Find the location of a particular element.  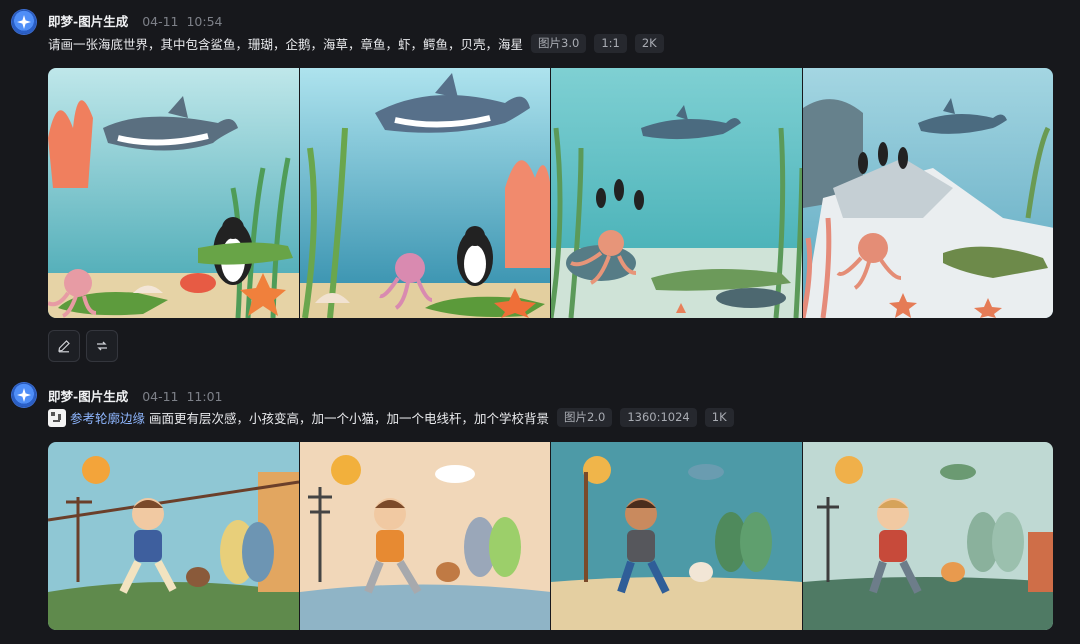

edit-button is located at coordinates (64, 346).